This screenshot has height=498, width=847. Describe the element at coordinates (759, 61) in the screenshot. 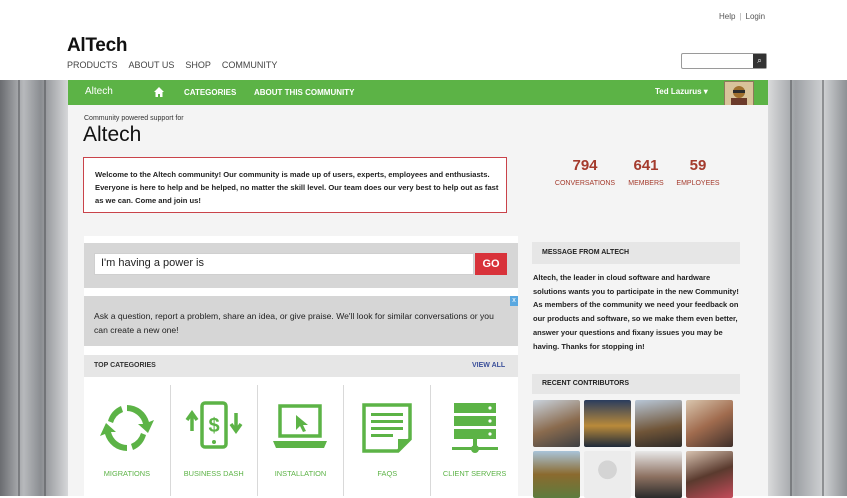

I see `search-icon: ⌕` at that location.